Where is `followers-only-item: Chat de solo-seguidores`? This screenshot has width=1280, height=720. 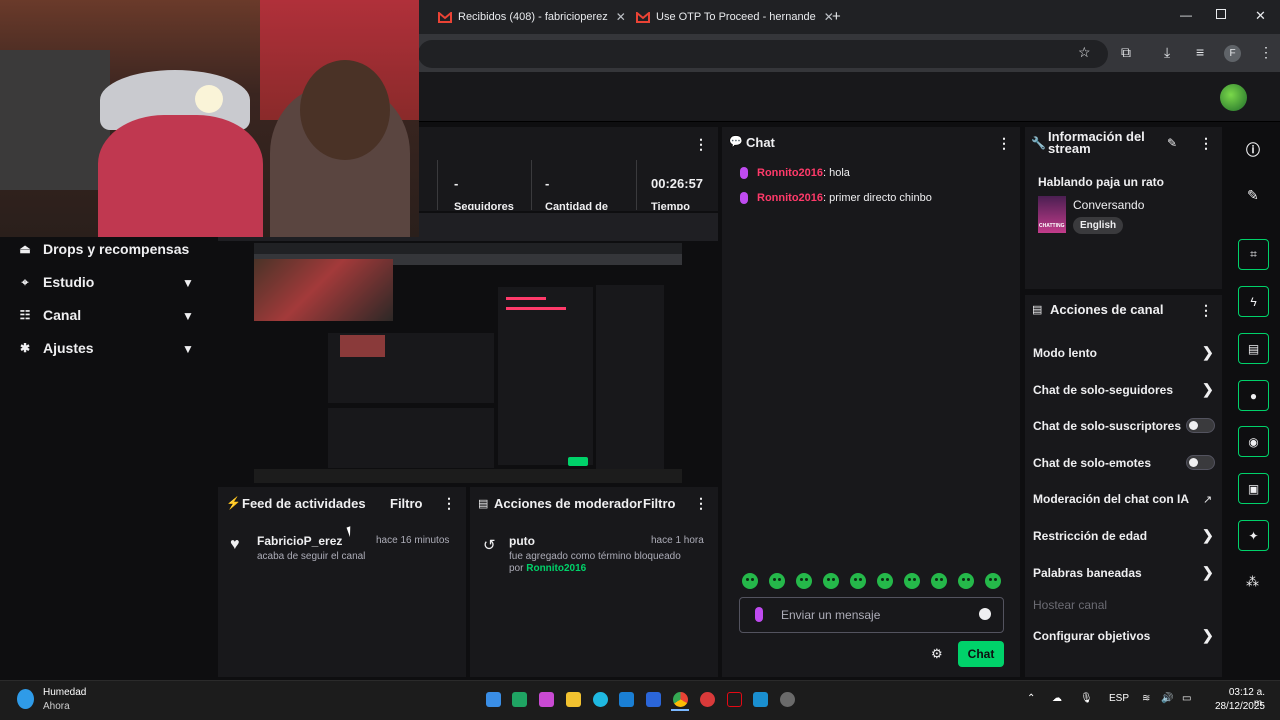 followers-only-item: Chat de solo-seguidores is located at coordinates (1103, 390).